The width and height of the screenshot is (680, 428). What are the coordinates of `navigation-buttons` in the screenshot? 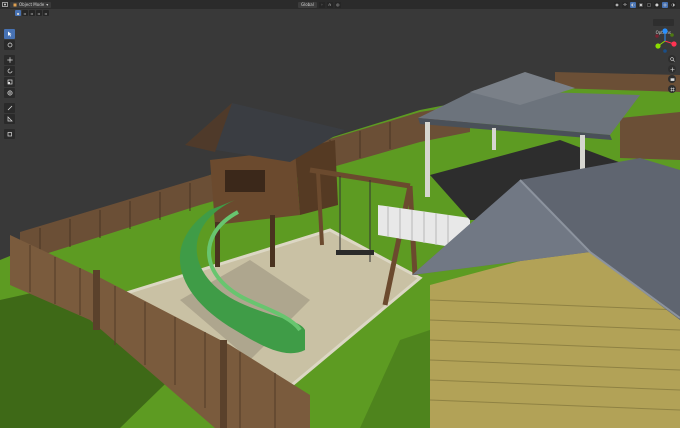 It's located at (672, 74).